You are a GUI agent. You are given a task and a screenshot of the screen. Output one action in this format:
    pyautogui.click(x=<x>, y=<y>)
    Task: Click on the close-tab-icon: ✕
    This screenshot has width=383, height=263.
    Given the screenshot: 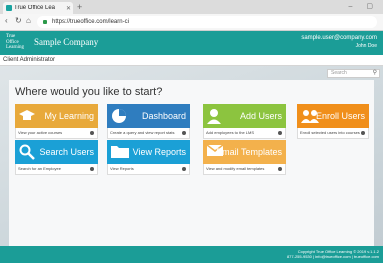 What is the action you would take?
    pyautogui.click(x=68, y=8)
    